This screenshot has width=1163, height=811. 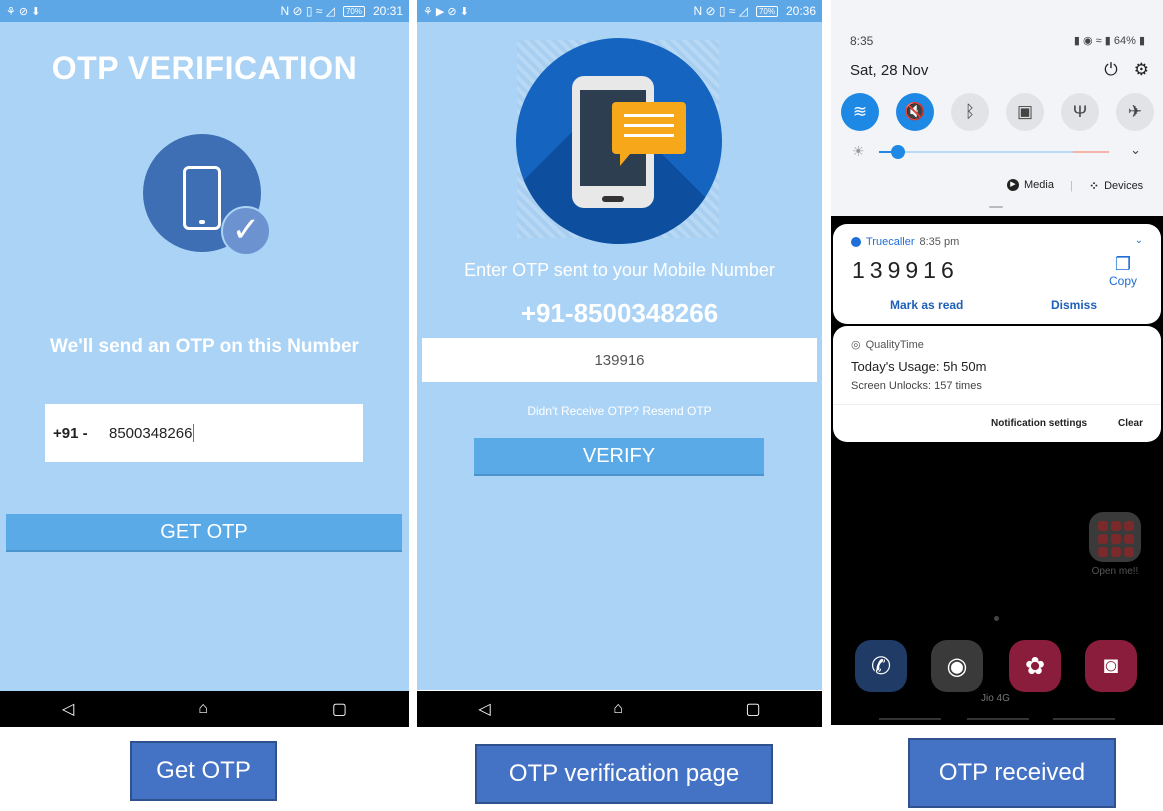 I want to click on status-right: ▮ ◉ ≈ ▮ 64% ▮, so click(x=1109, y=41).